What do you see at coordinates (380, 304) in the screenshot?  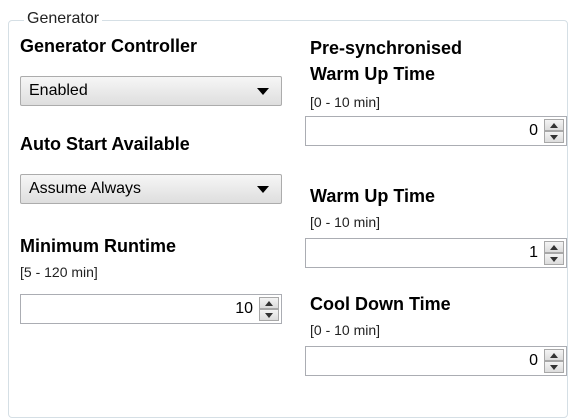 I see `cooldown-label: Cool Down Time` at bounding box center [380, 304].